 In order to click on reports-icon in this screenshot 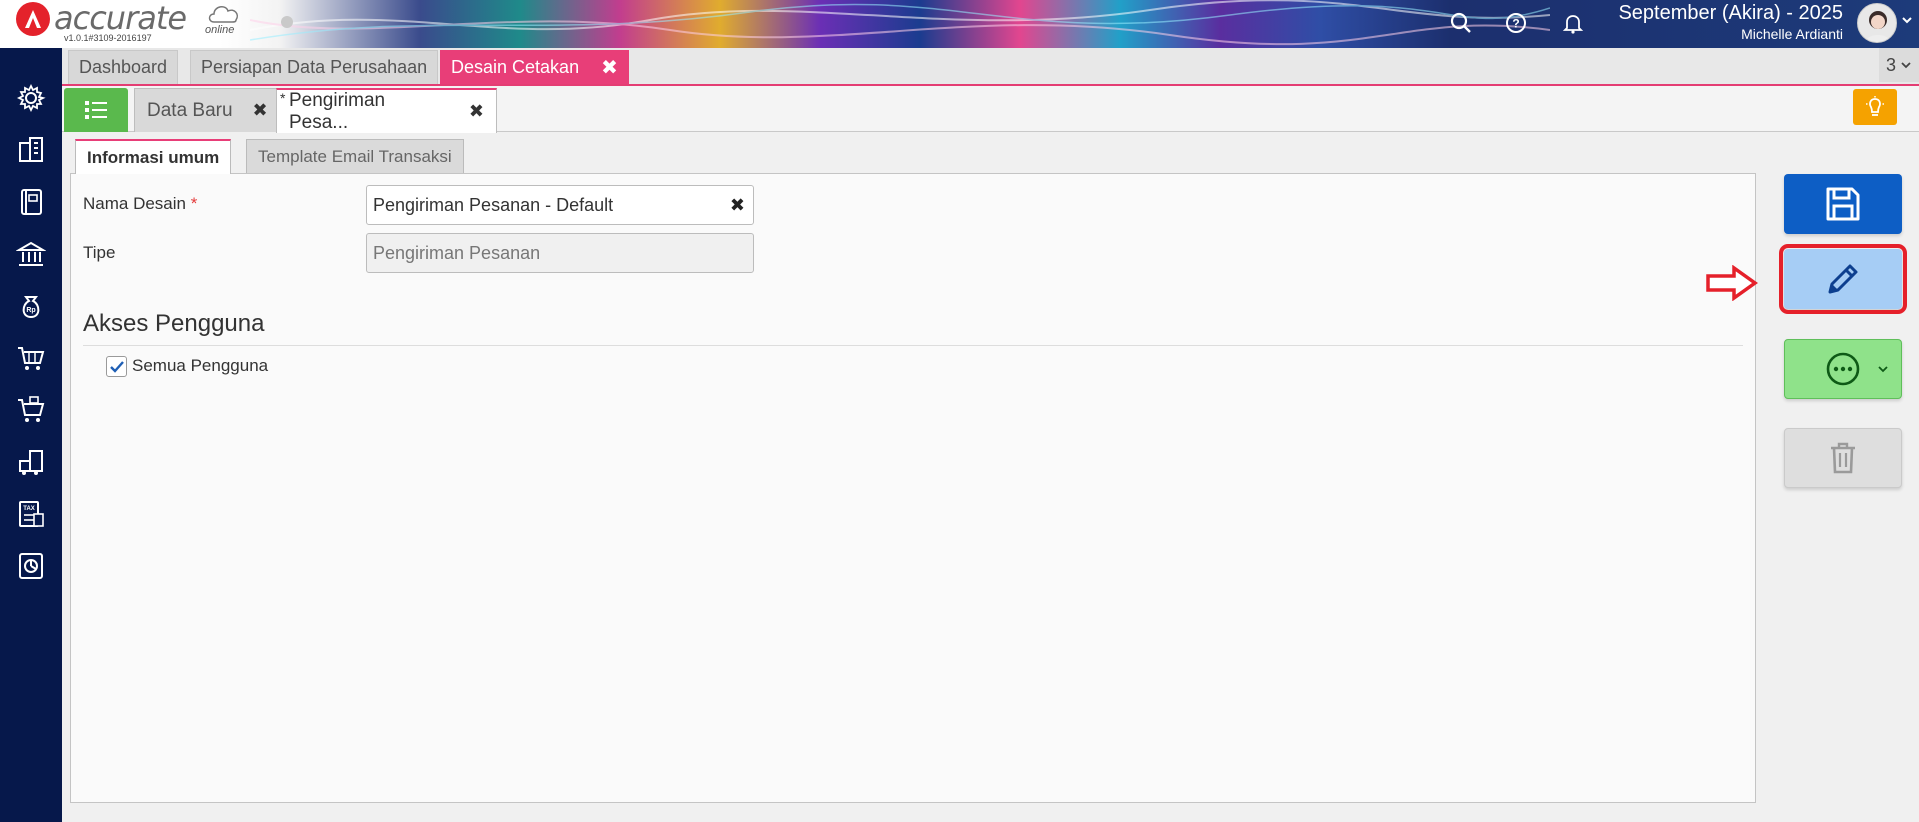, I will do `click(31, 566)`.